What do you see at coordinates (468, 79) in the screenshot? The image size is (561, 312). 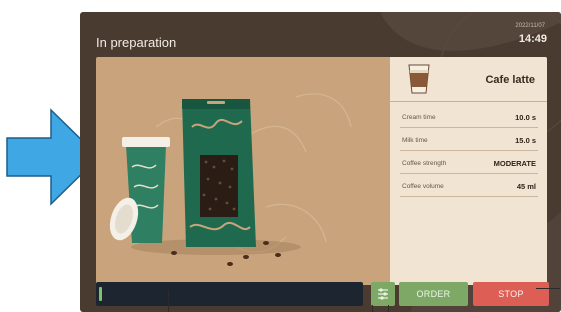 I see `drink-header: Cafe latte` at bounding box center [468, 79].